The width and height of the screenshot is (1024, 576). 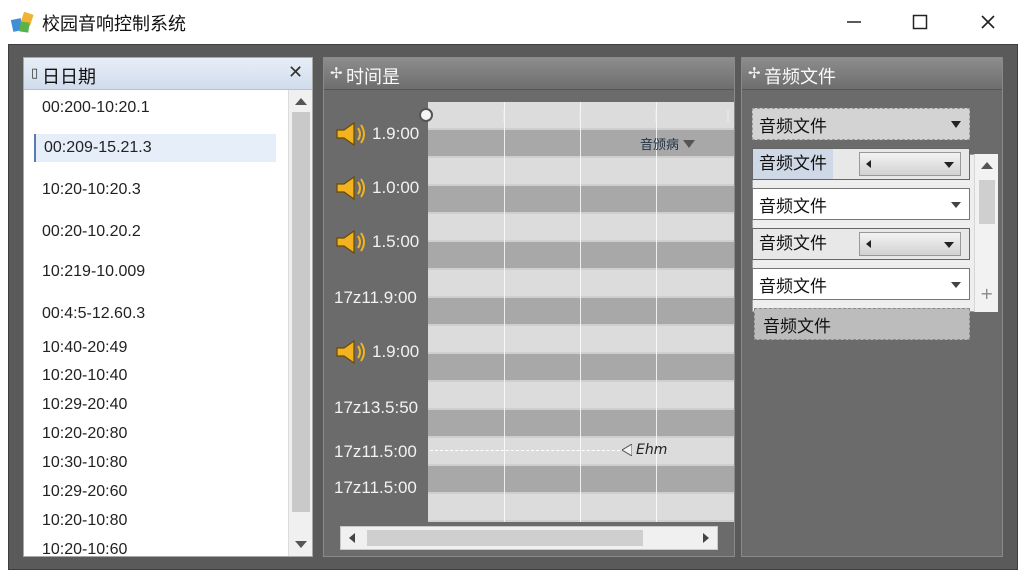 I want to click on maximize-button, so click(x=920, y=22).